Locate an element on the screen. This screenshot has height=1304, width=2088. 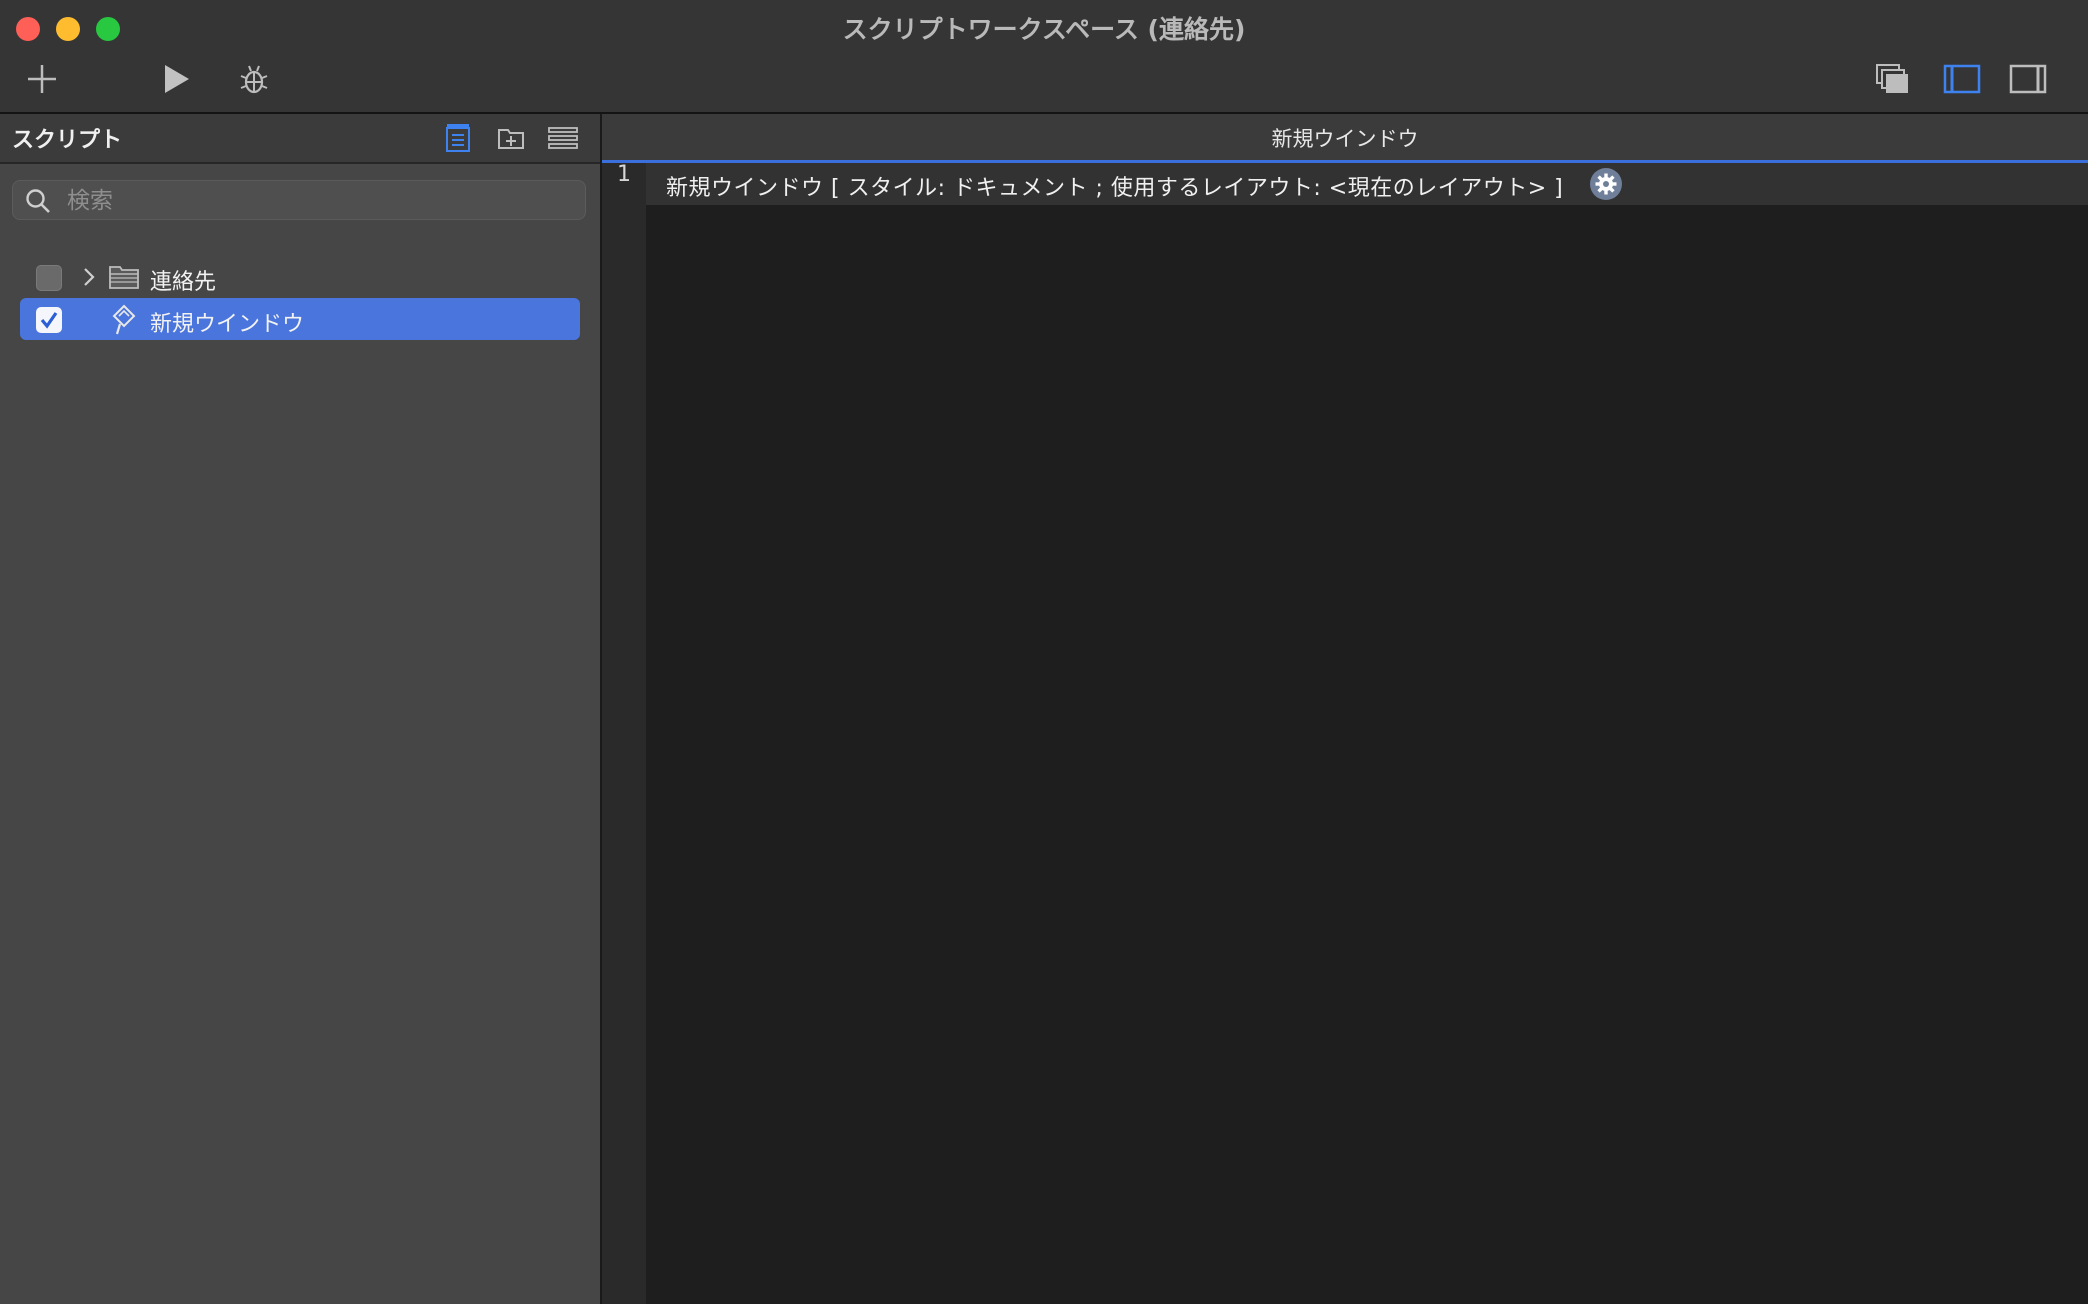
sidebar-title: スクリプト is located at coordinates (67, 140).